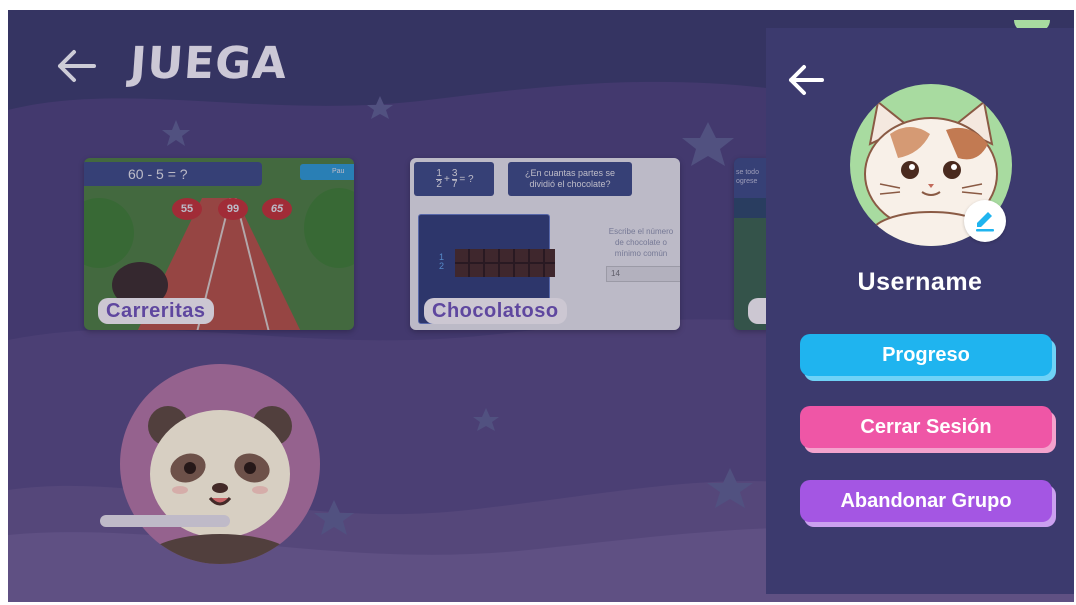 Image resolution: width=1076 pixels, height=605 pixels. I want to click on logout-button: Cerrar Sesión, so click(926, 427).